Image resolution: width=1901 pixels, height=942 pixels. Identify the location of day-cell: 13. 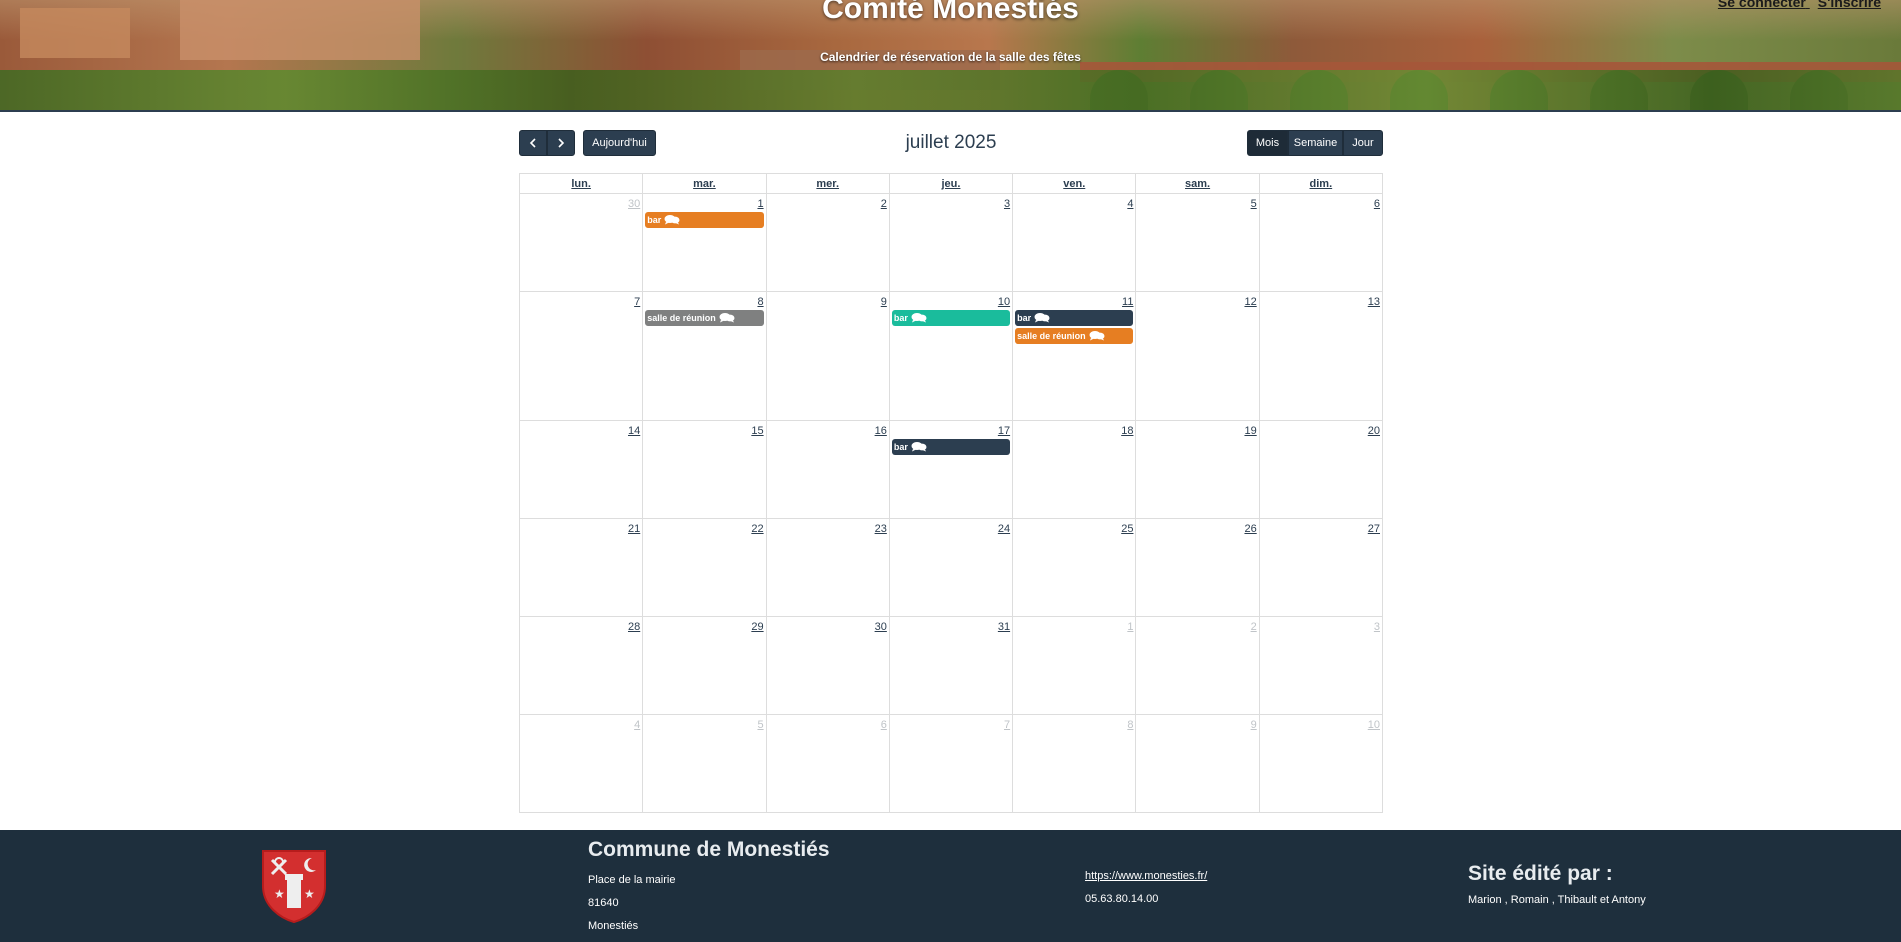
(1321, 356).